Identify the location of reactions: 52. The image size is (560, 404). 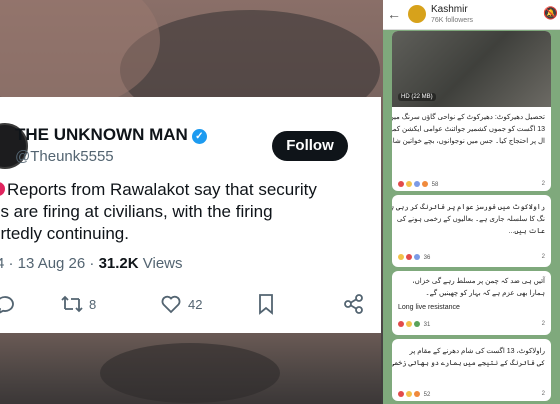
(414, 394).